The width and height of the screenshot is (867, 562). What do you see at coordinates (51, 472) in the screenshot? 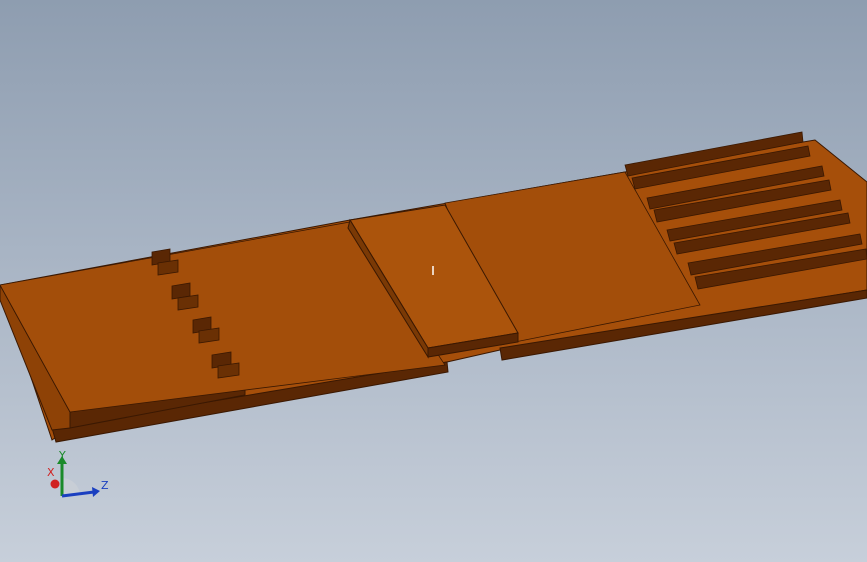
I see `triad-x-label: X` at bounding box center [51, 472].